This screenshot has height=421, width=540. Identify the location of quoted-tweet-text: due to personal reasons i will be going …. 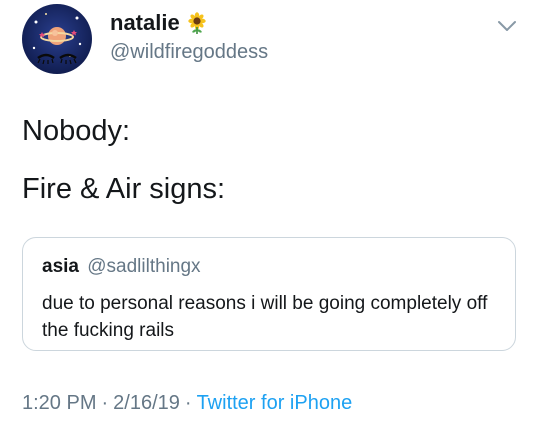
(265, 317).